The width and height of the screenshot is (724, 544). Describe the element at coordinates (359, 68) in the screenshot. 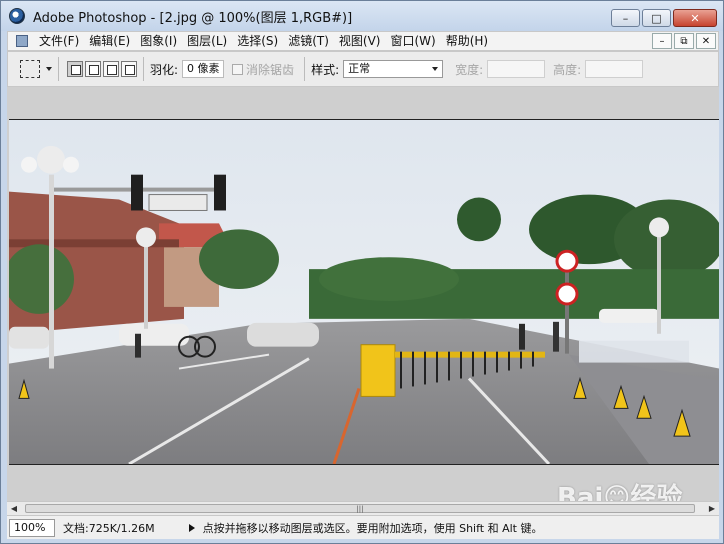

I see `style-value: 正常` at that location.